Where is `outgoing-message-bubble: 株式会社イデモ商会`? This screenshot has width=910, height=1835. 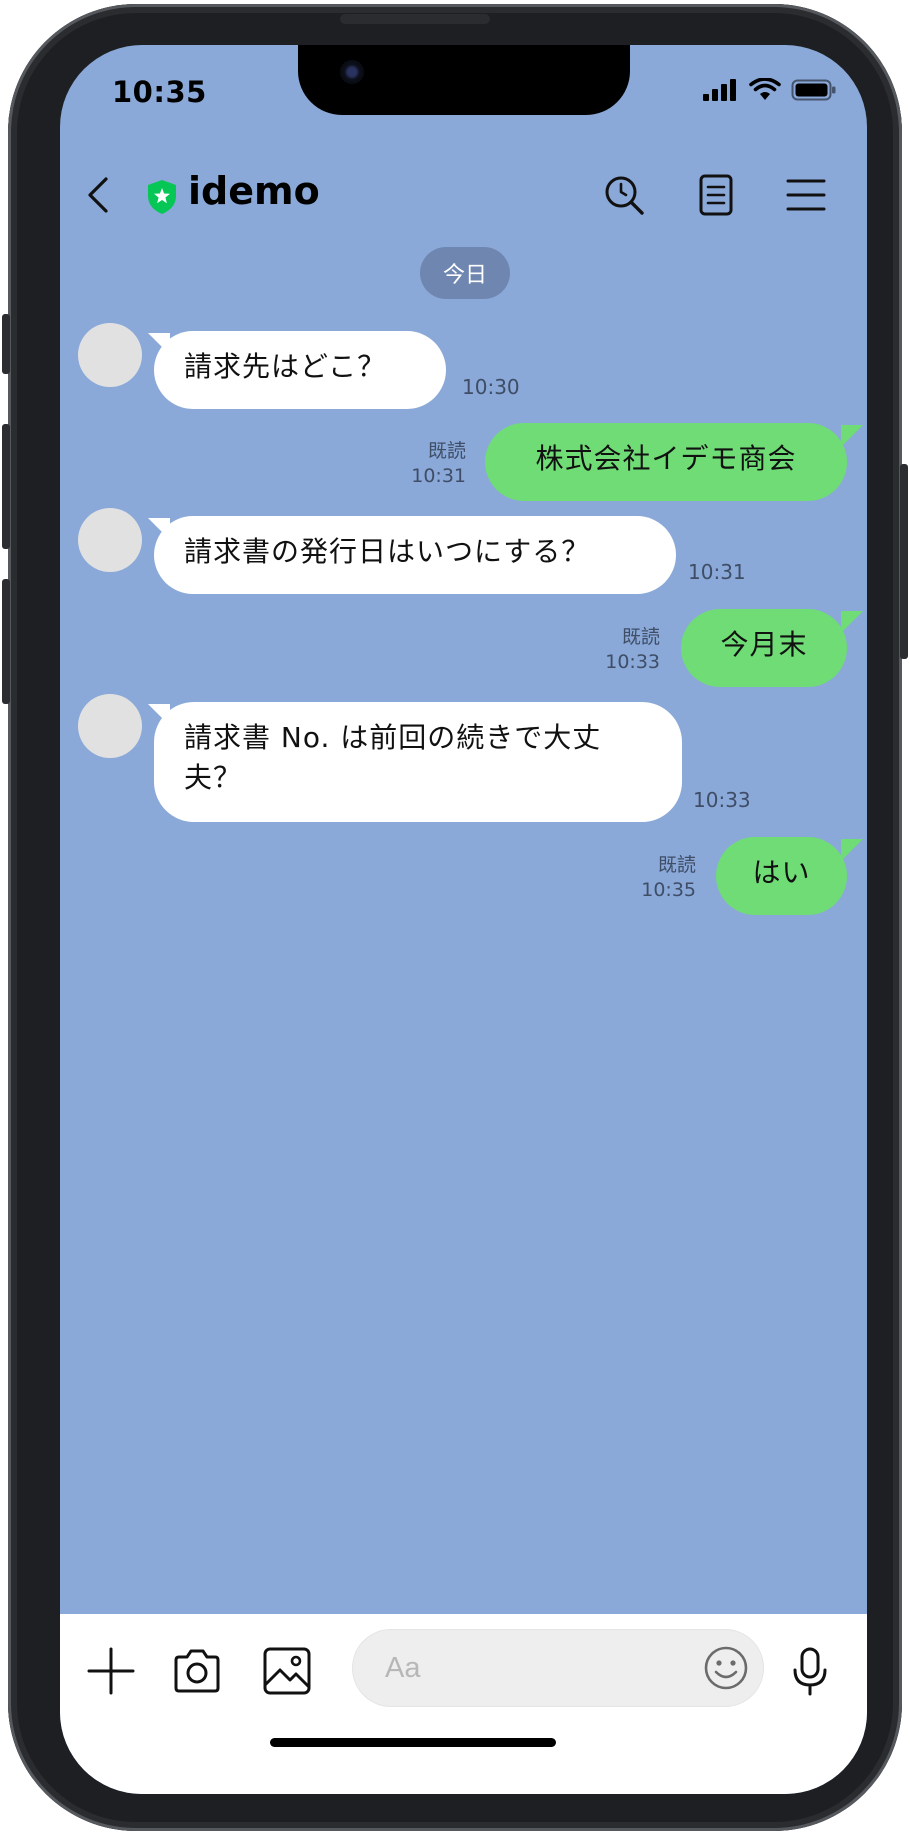
outgoing-message-bubble: 株式会社イデモ商会 is located at coordinates (666, 462).